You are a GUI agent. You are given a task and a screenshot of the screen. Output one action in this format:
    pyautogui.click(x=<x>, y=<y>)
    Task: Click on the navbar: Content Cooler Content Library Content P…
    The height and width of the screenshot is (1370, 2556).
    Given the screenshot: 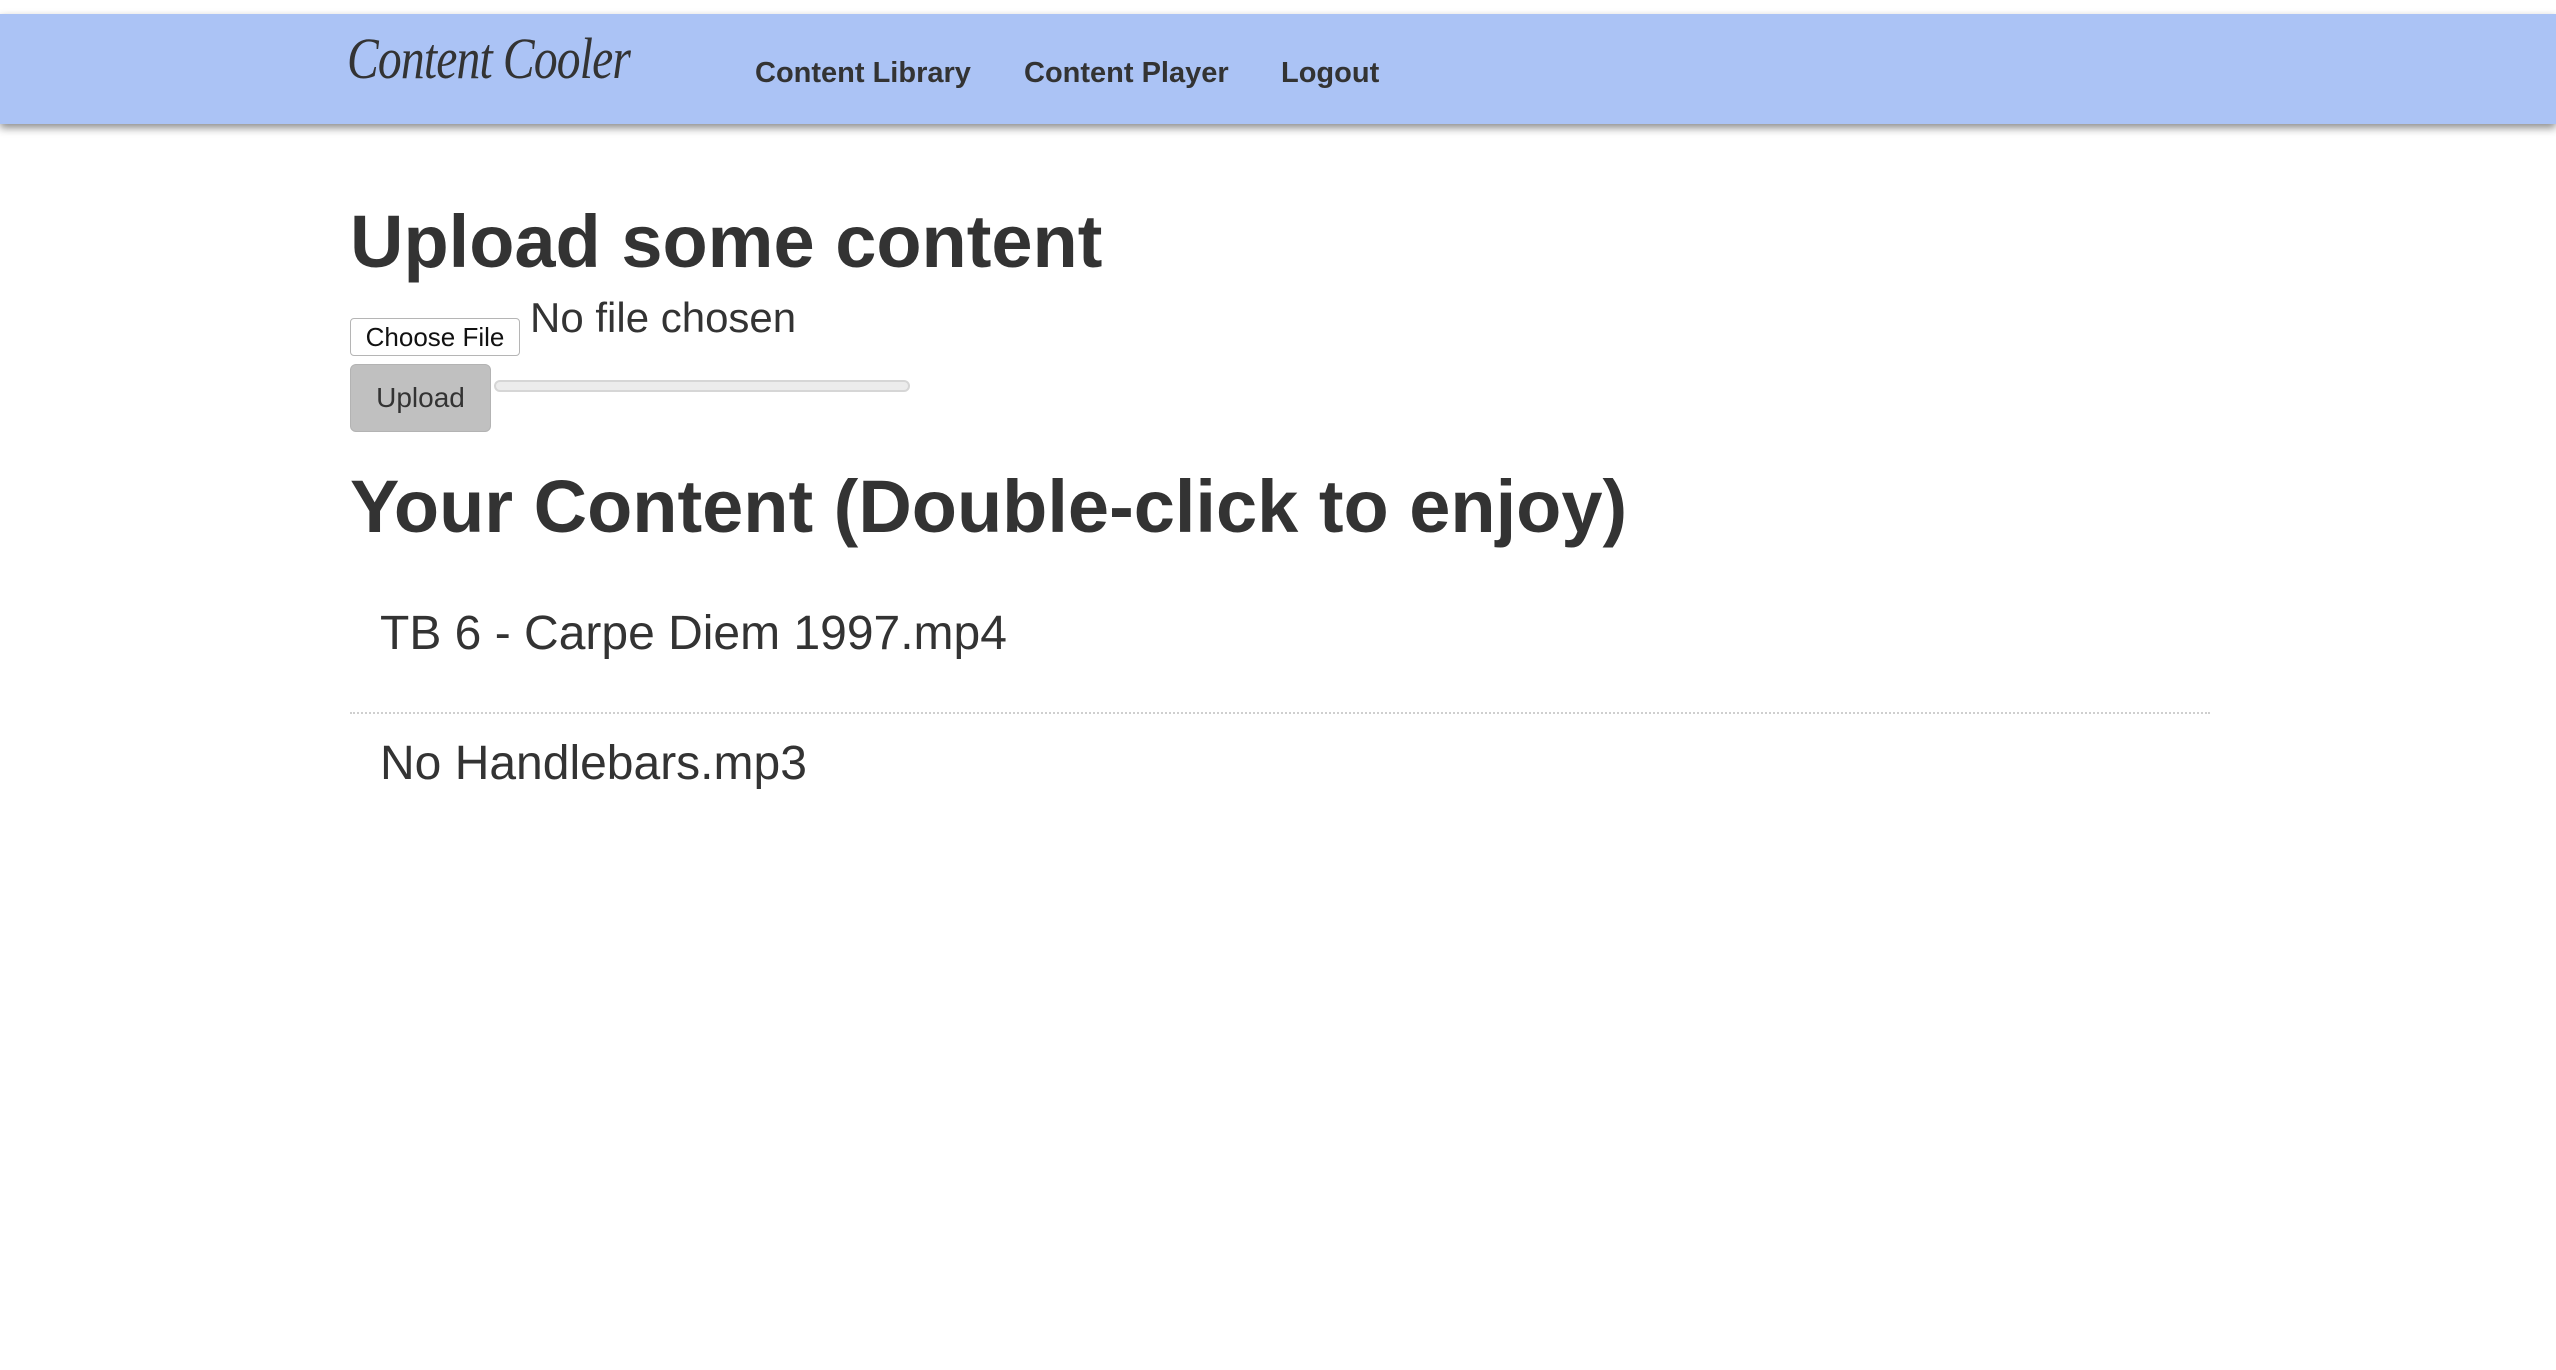 What is the action you would take?
    pyautogui.click(x=1278, y=69)
    